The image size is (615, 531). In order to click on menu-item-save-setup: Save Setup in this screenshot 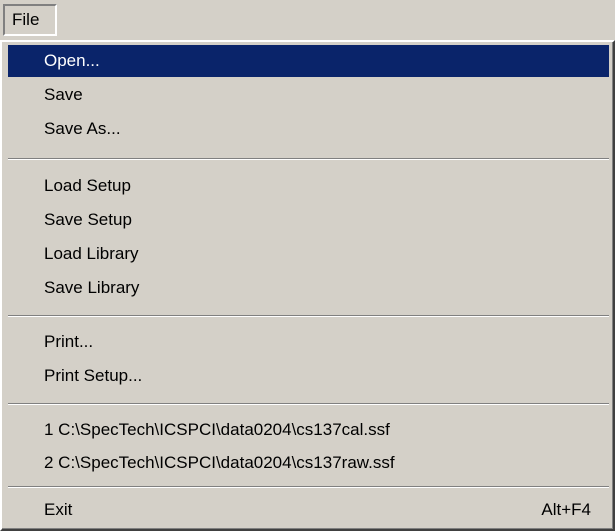, I will do `click(308, 220)`.